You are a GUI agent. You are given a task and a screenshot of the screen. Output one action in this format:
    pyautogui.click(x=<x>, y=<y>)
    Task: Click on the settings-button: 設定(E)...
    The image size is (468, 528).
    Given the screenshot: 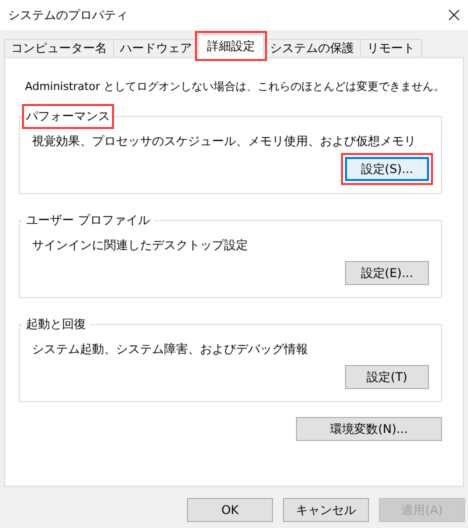 What is the action you would take?
    pyautogui.click(x=387, y=273)
    